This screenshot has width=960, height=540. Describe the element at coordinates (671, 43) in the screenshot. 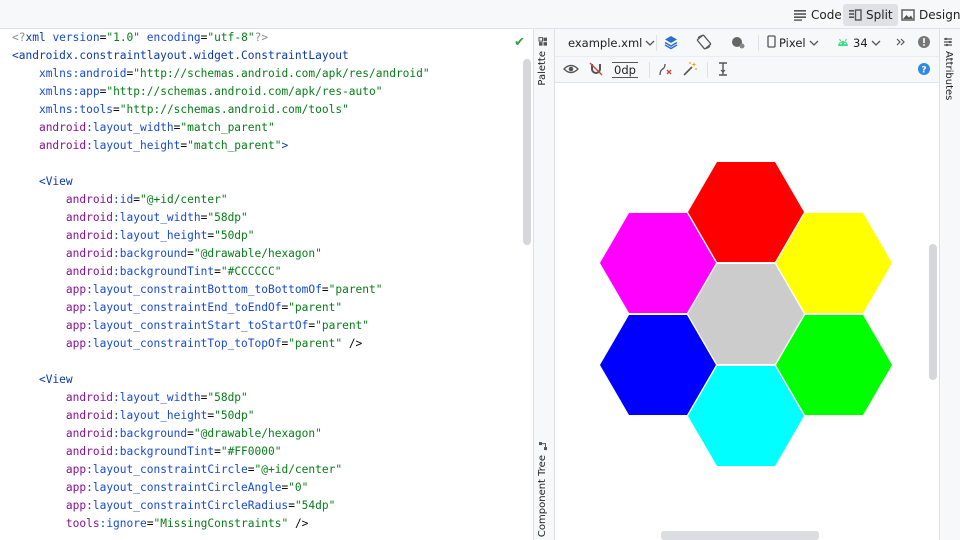

I see `layers-button` at that location.